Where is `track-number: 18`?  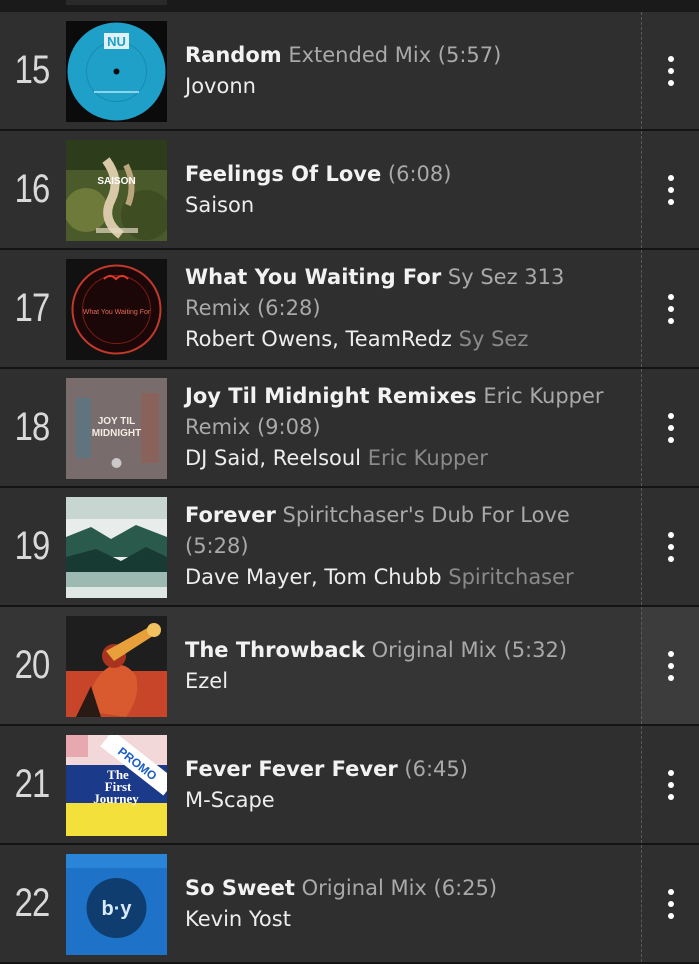
track-number: 18 is located at coordinates (32, 427).